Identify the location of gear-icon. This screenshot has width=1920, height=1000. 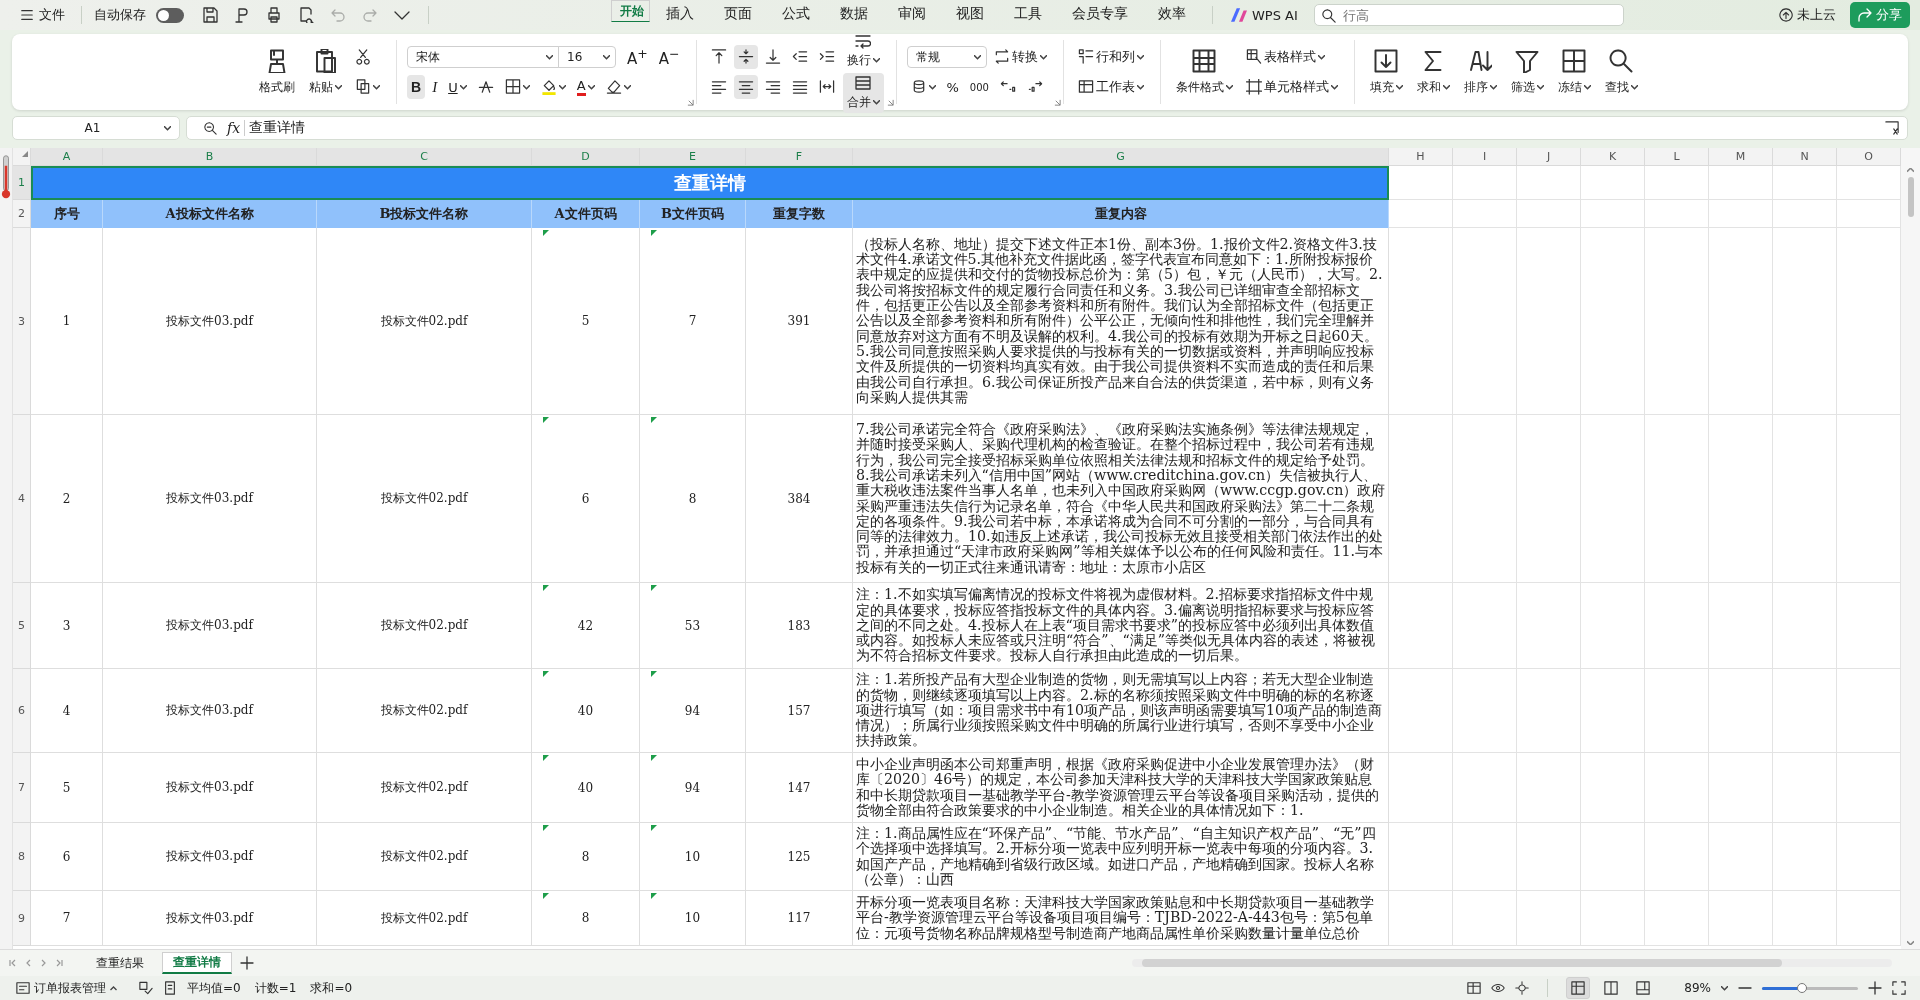
(1522, 988).